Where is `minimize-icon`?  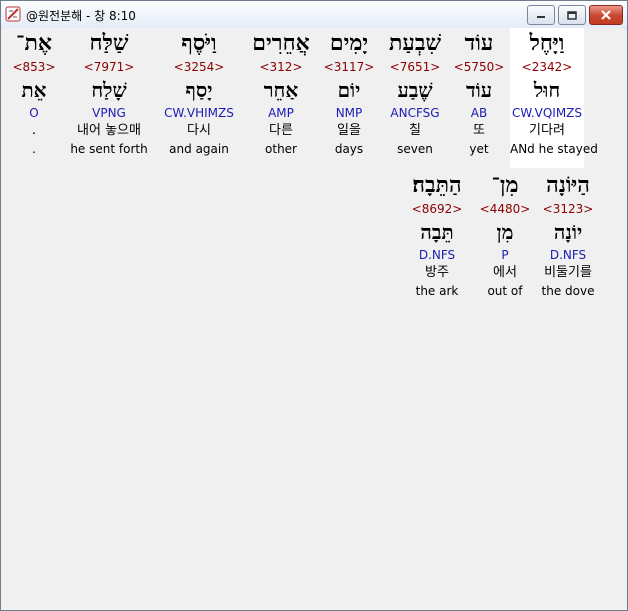 minimize-icon is located at coordinates (541, 17).